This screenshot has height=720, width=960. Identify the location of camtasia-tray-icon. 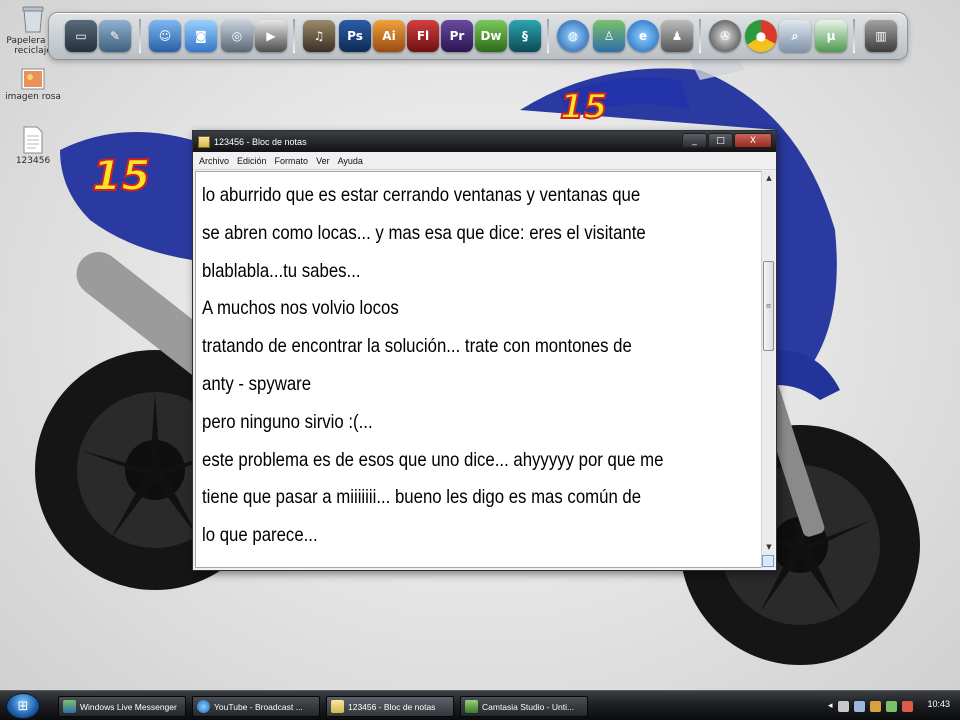
(907, 706).